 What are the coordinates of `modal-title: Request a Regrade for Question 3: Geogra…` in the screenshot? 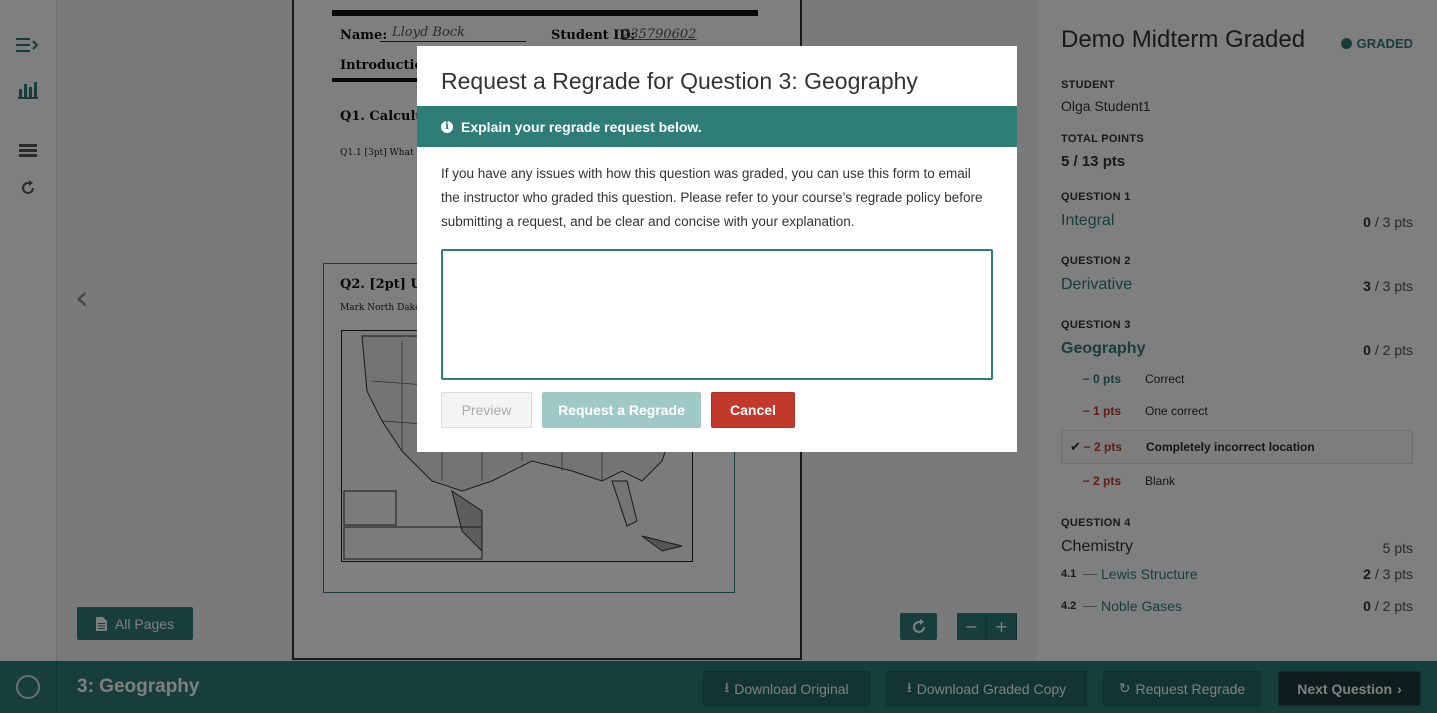 It's located at (679, 81).